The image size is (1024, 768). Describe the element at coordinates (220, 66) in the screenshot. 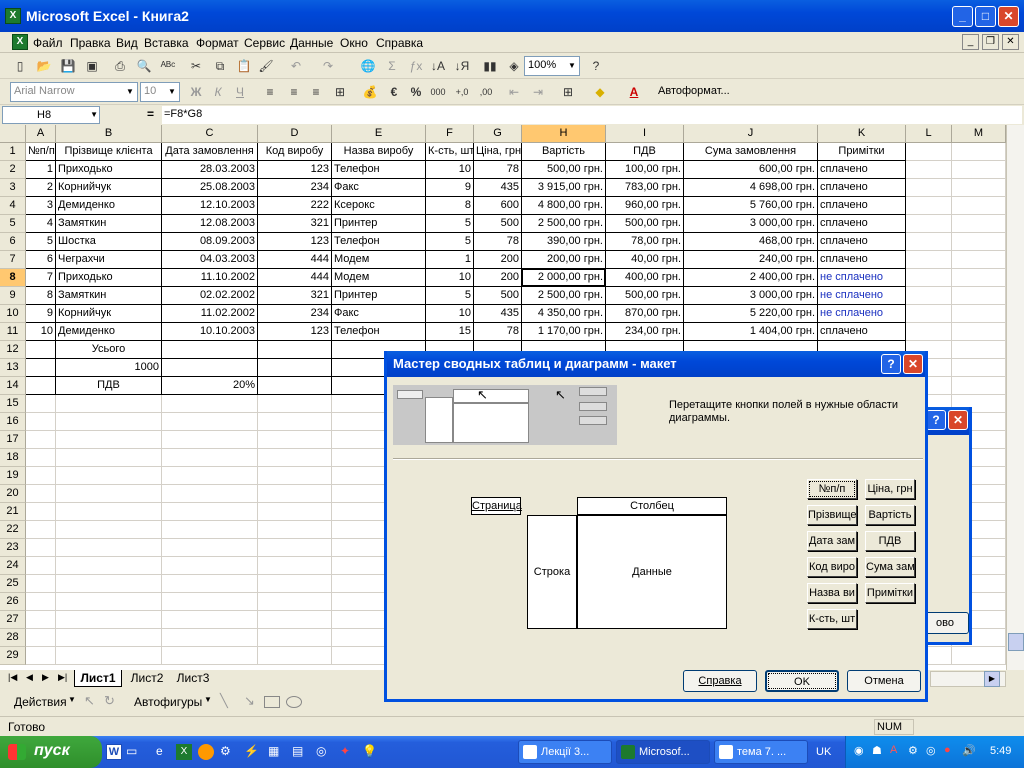

I see `copy-icon: ⧉` at that location.